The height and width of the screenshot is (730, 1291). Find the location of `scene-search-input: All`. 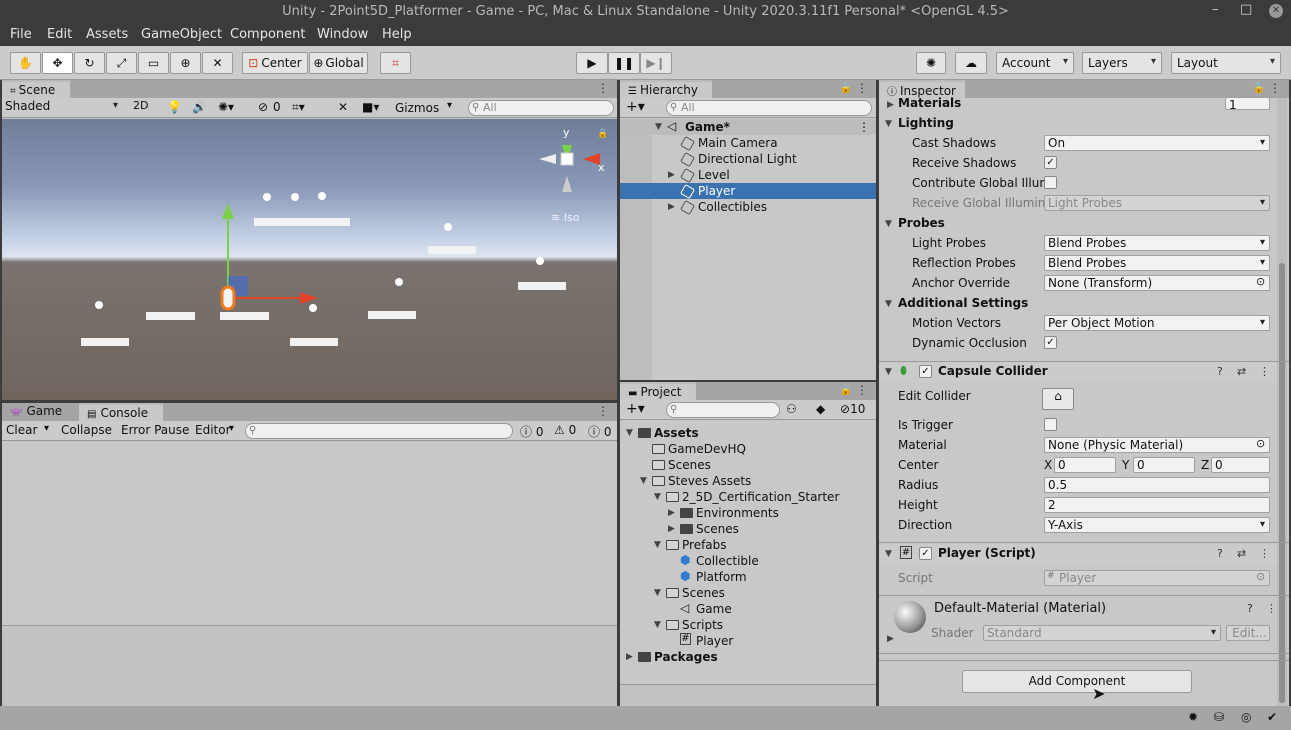

scene-search-input: All is located at coordinates (541, 108).